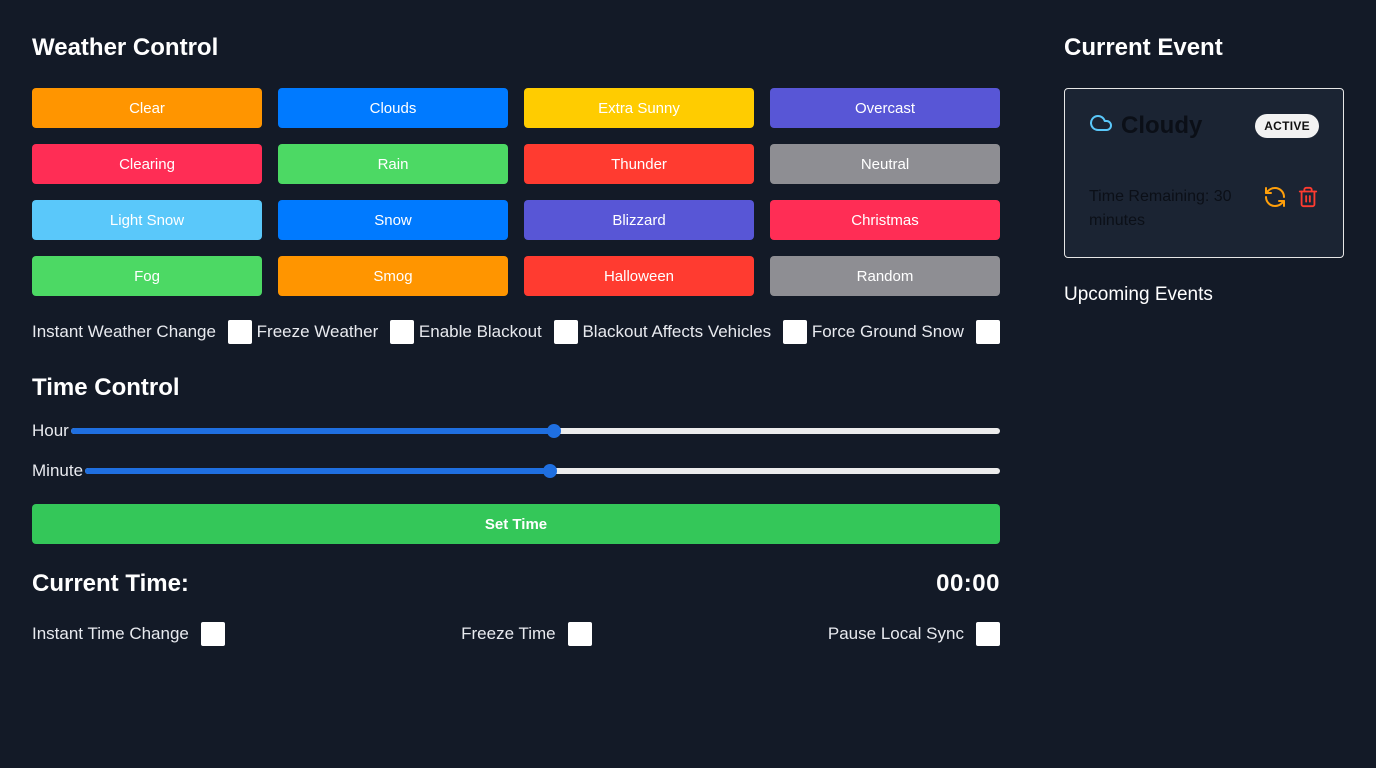  I want to click on minute-slider, so click(542, 471).